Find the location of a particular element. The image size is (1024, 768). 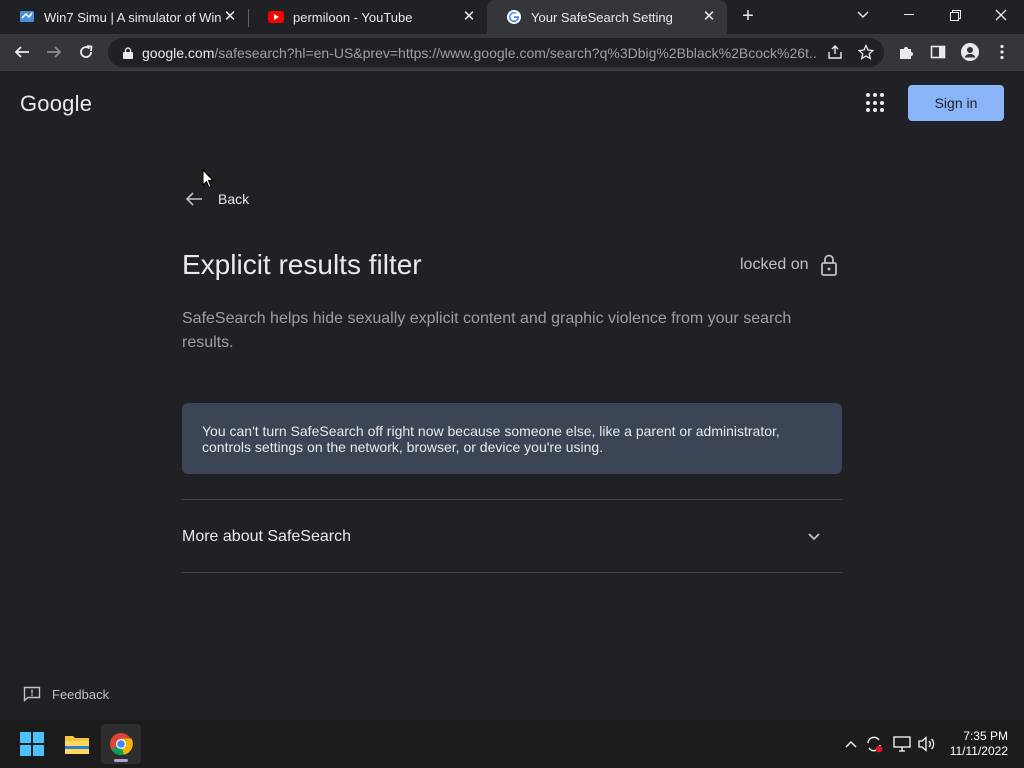

profile-button is located at coordinates (970, 52).